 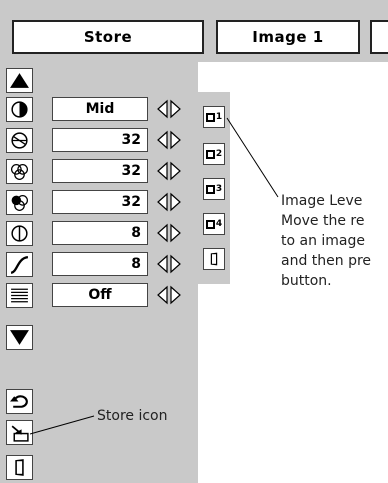 I want to click on brightness-value: 32, so click(x=131, y=140).